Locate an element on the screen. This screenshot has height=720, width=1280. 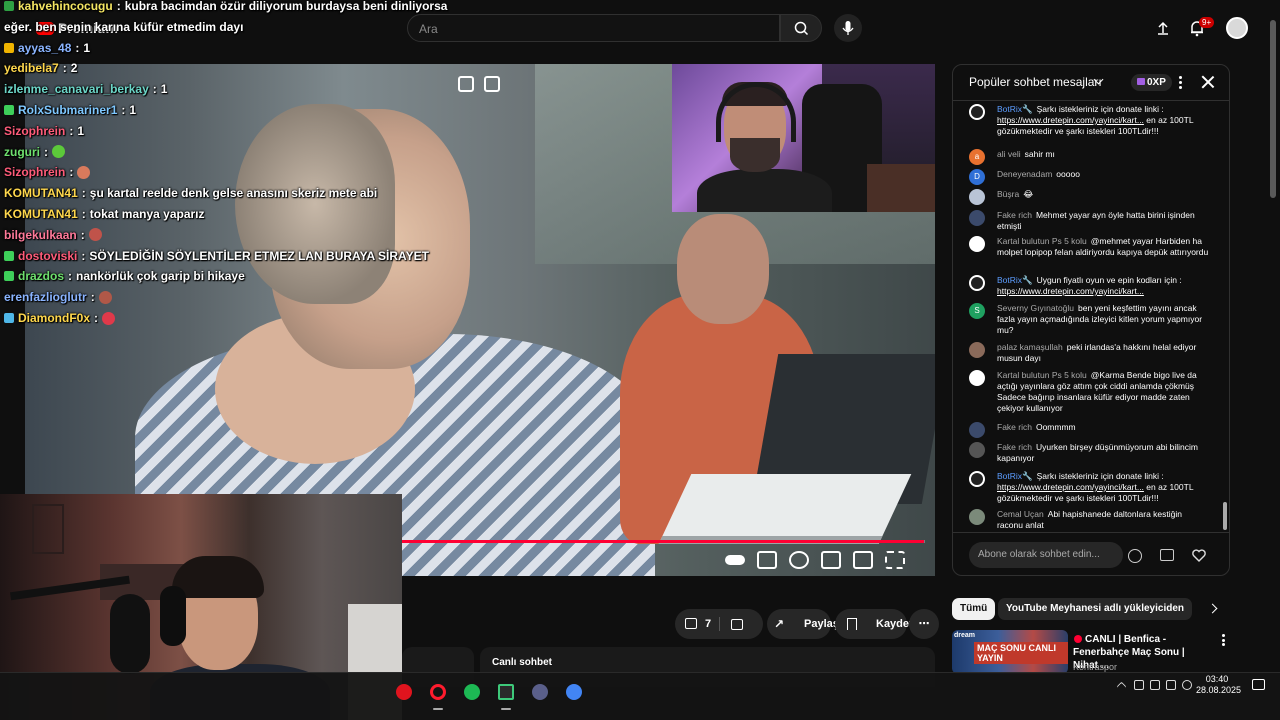
system-clock: 03:40 28.08.2025 is located at coordinates (1218, 685).